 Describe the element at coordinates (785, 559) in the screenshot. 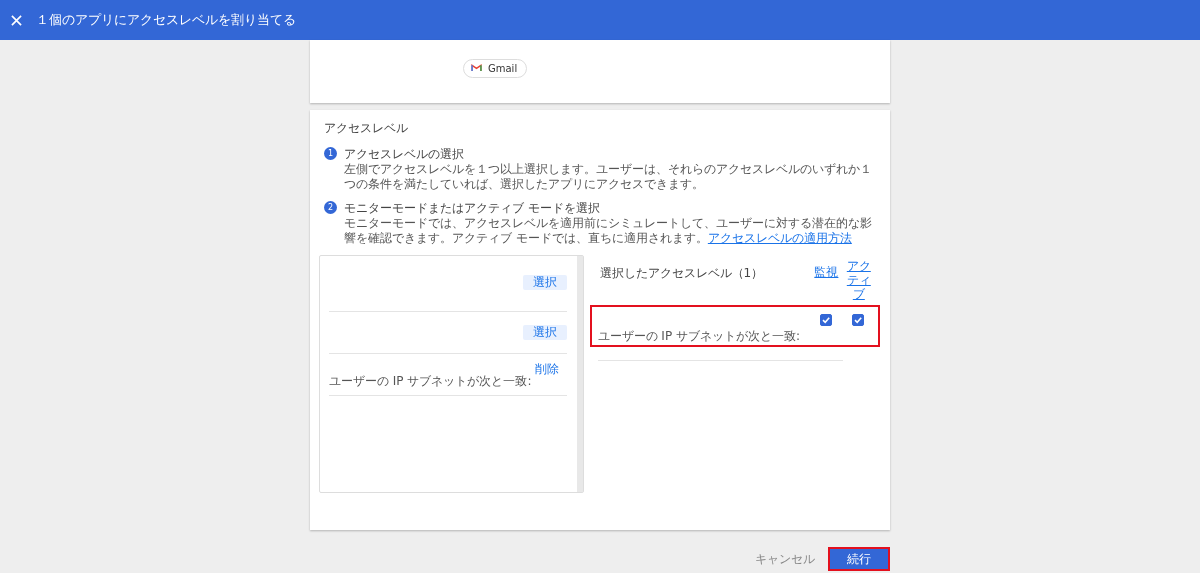

I see `cancel-button: キャンセル` at that location.